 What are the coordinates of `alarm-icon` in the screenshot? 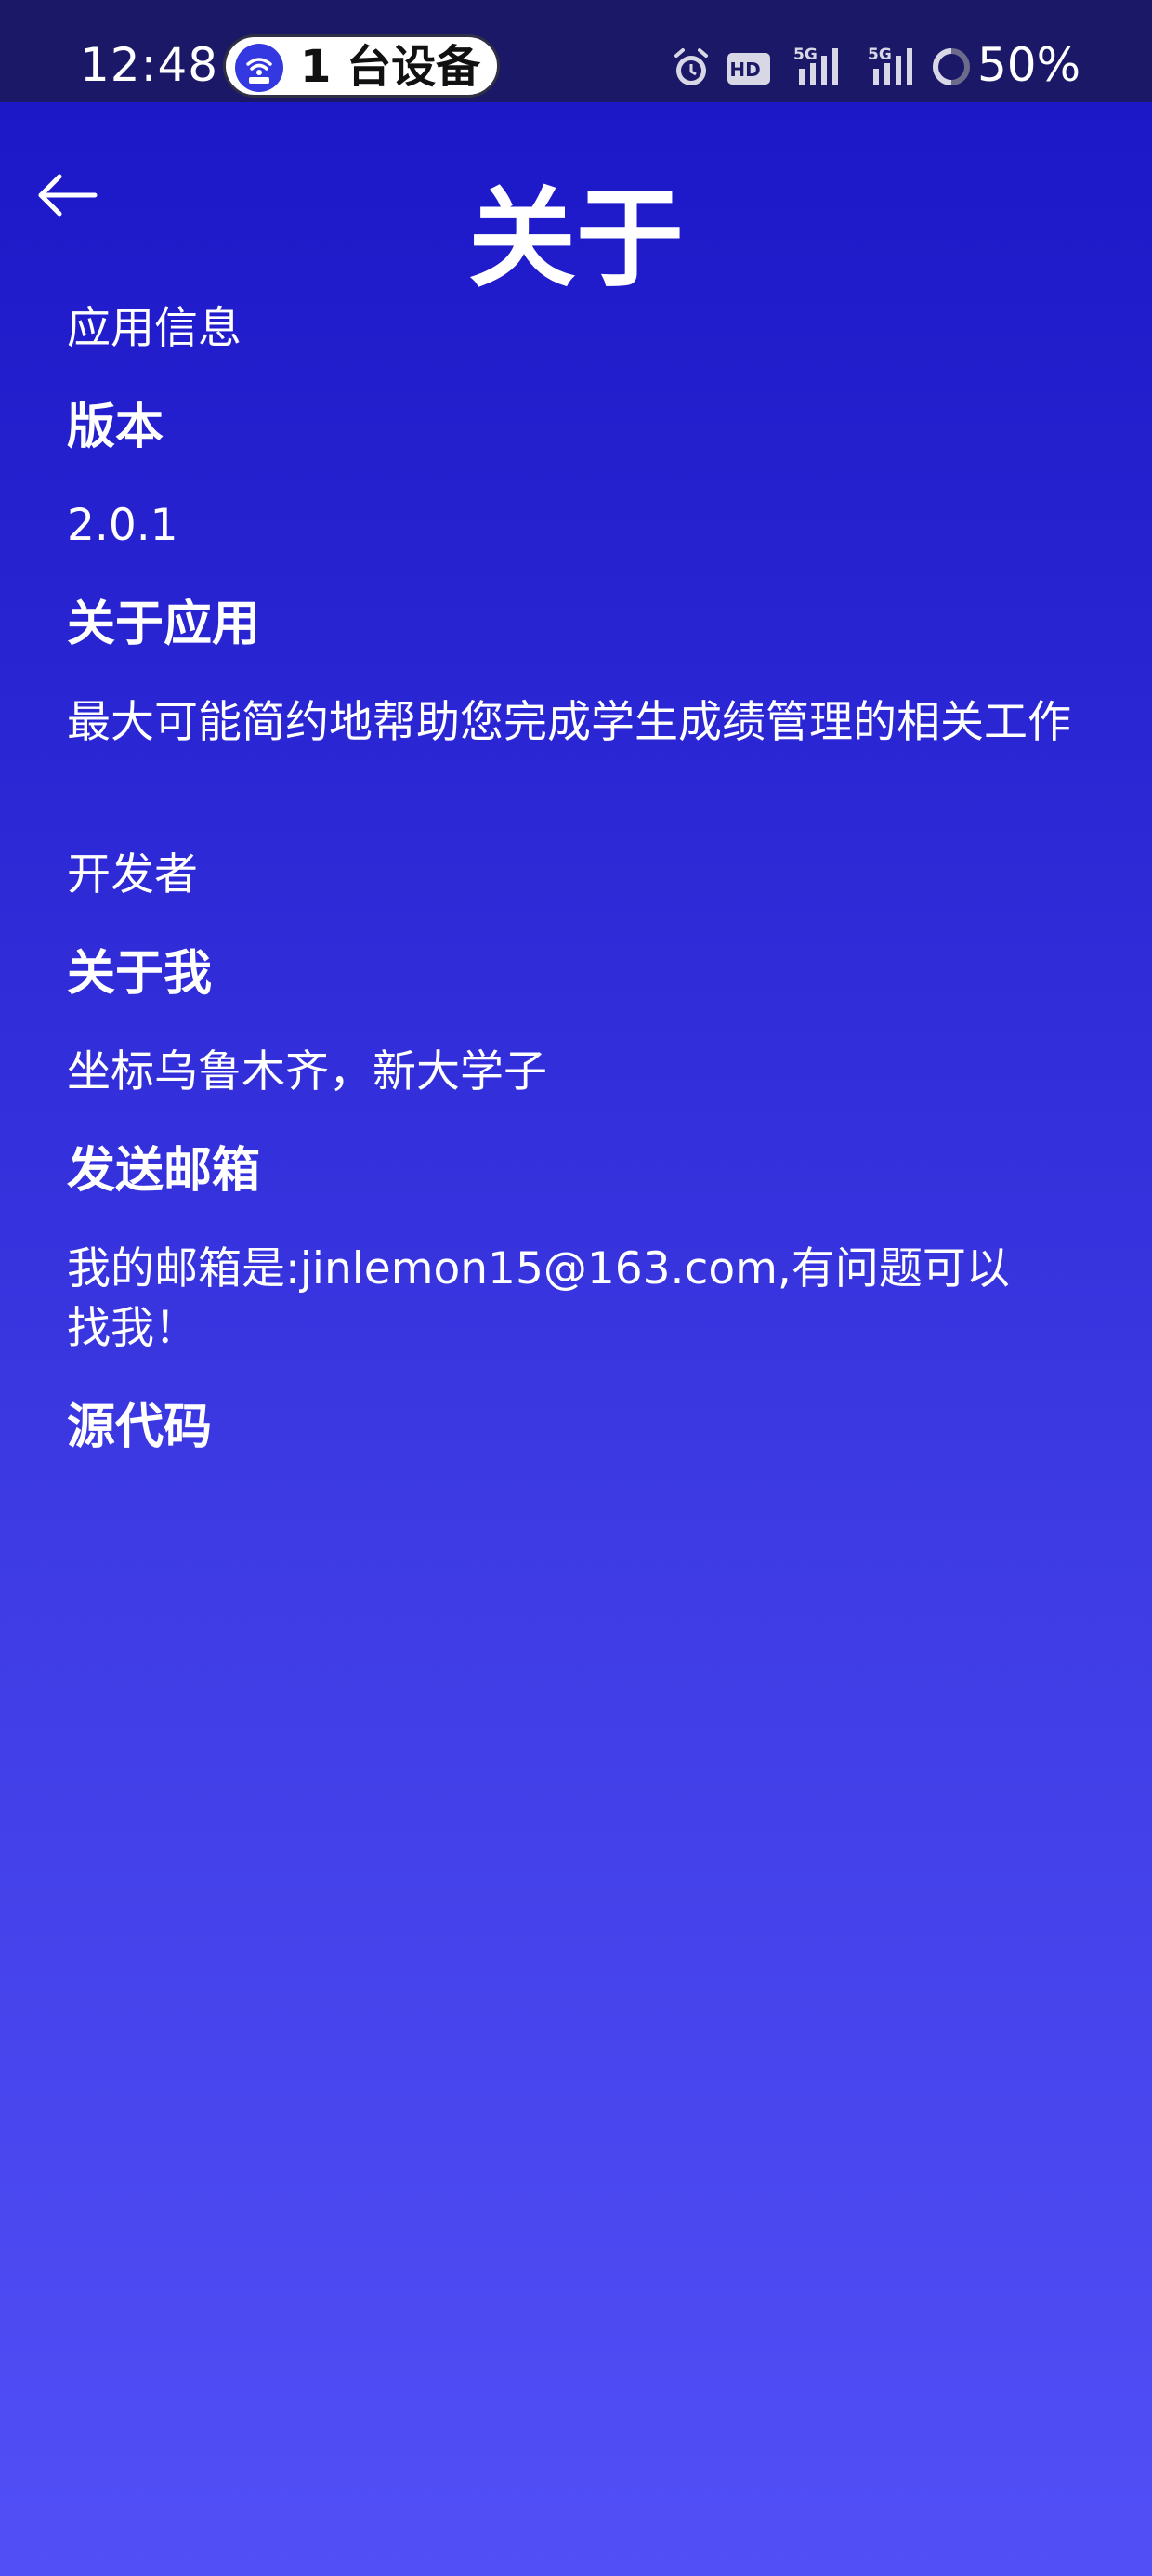 It's located at (691, 69).